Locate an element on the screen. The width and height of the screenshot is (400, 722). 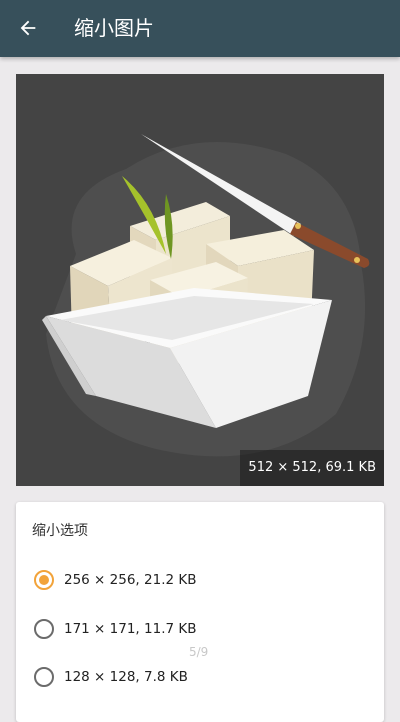
original-size-label: 512 × 512, 69.1 KB is located at coordinates (312, 468).